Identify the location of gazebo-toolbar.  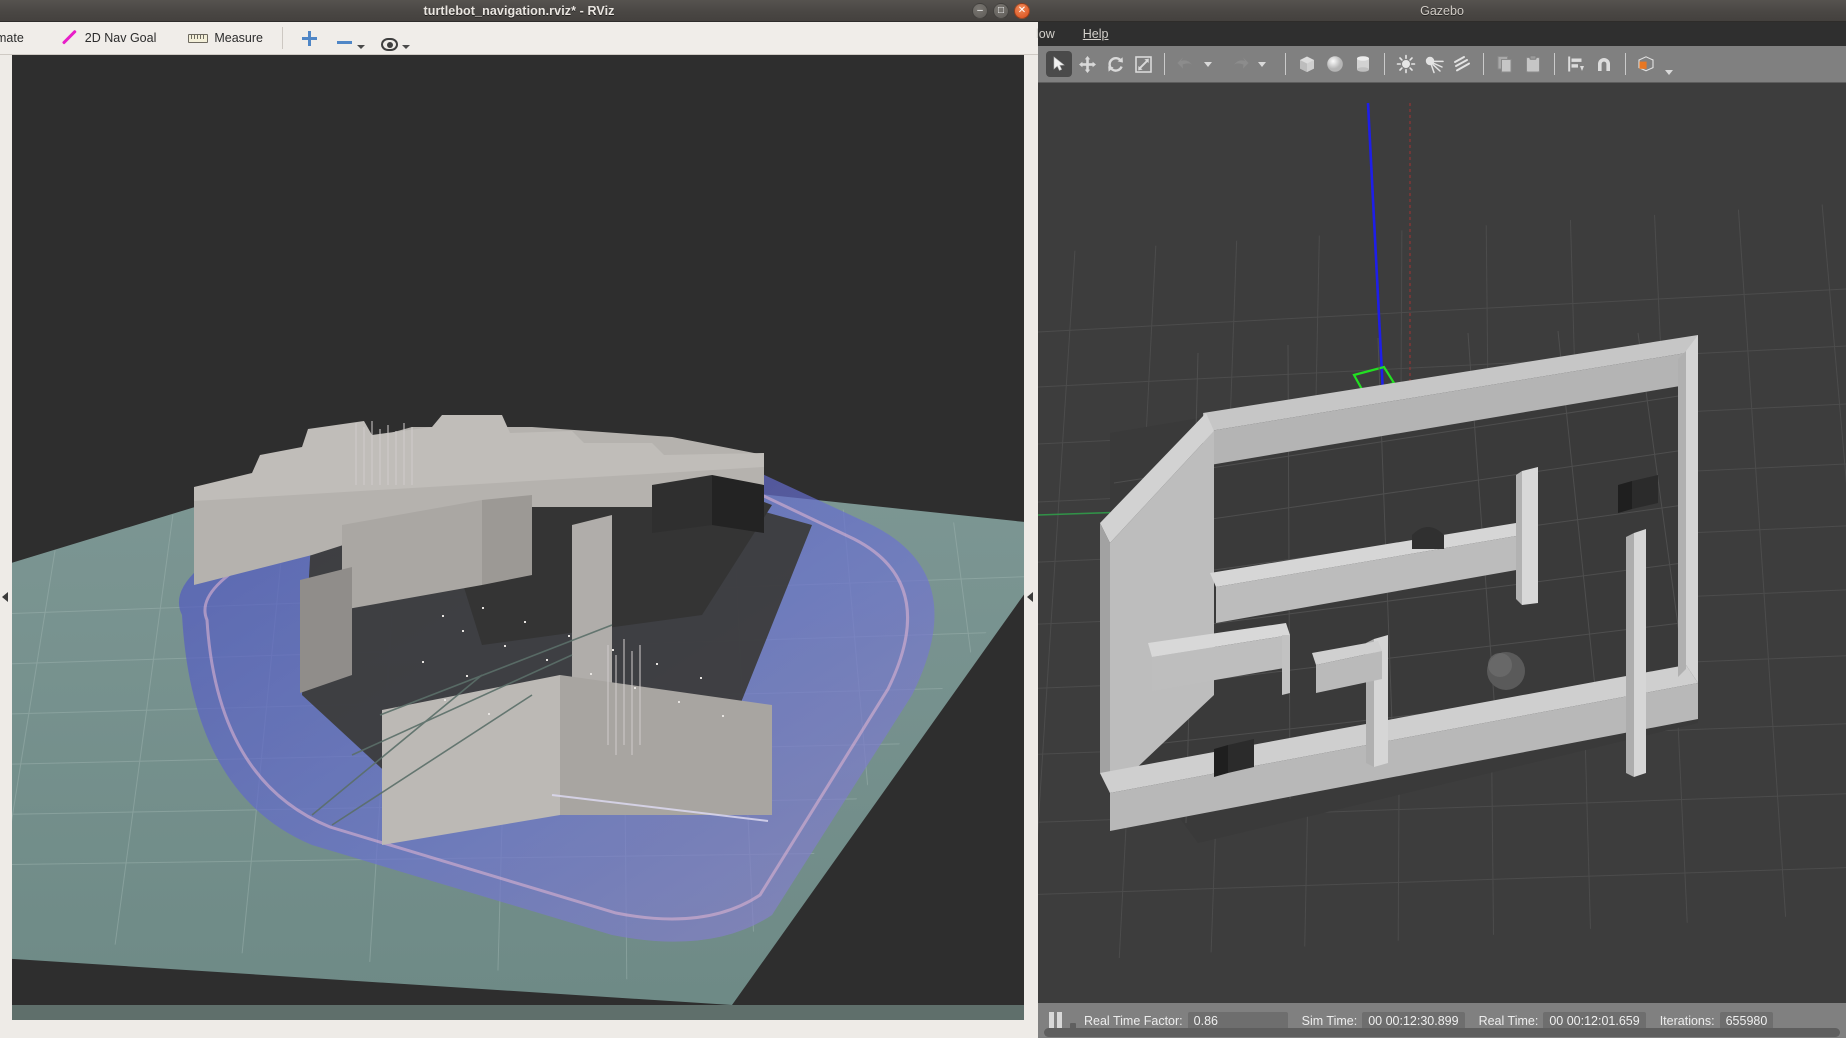
(1442, 64).